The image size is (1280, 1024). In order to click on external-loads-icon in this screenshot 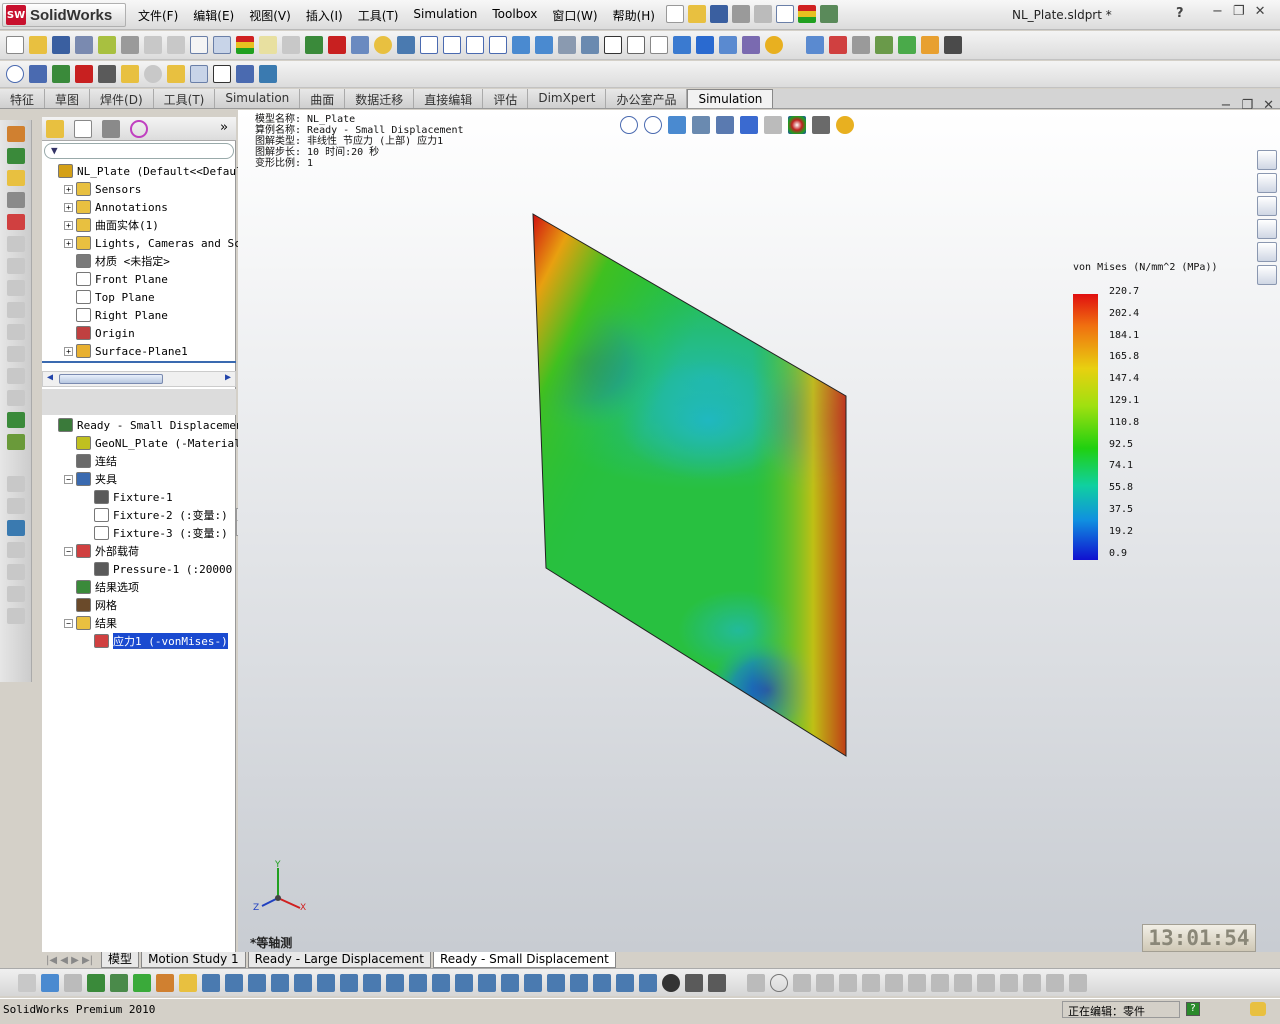, I will do `click(16, 222)`.